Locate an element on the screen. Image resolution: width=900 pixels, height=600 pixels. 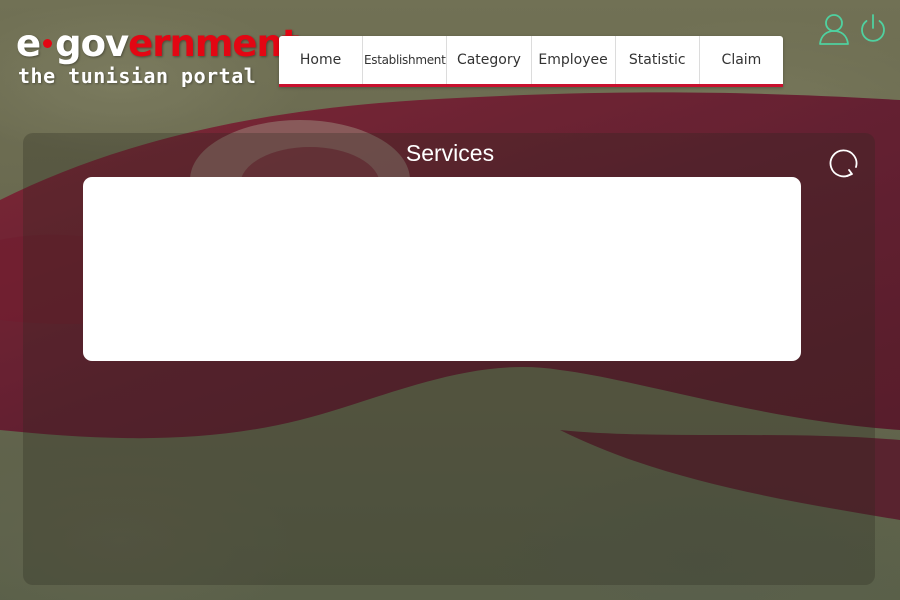
nav-employee: Employee is located at coordinates (574, 60).